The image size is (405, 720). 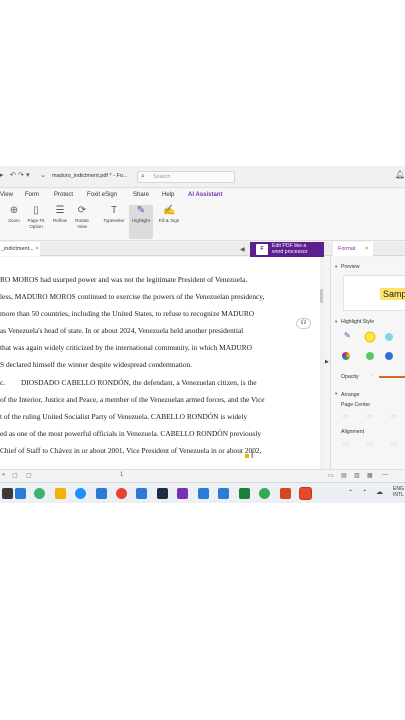 I want to click on two-page-icon: ▥, so click(x=357, y=475).